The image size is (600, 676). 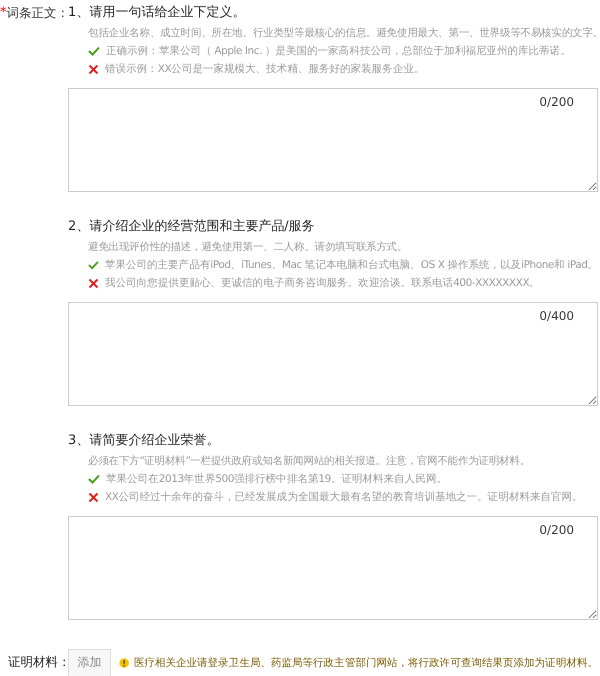 I want to click on add-button: 添加, so click(x=90, y=662).